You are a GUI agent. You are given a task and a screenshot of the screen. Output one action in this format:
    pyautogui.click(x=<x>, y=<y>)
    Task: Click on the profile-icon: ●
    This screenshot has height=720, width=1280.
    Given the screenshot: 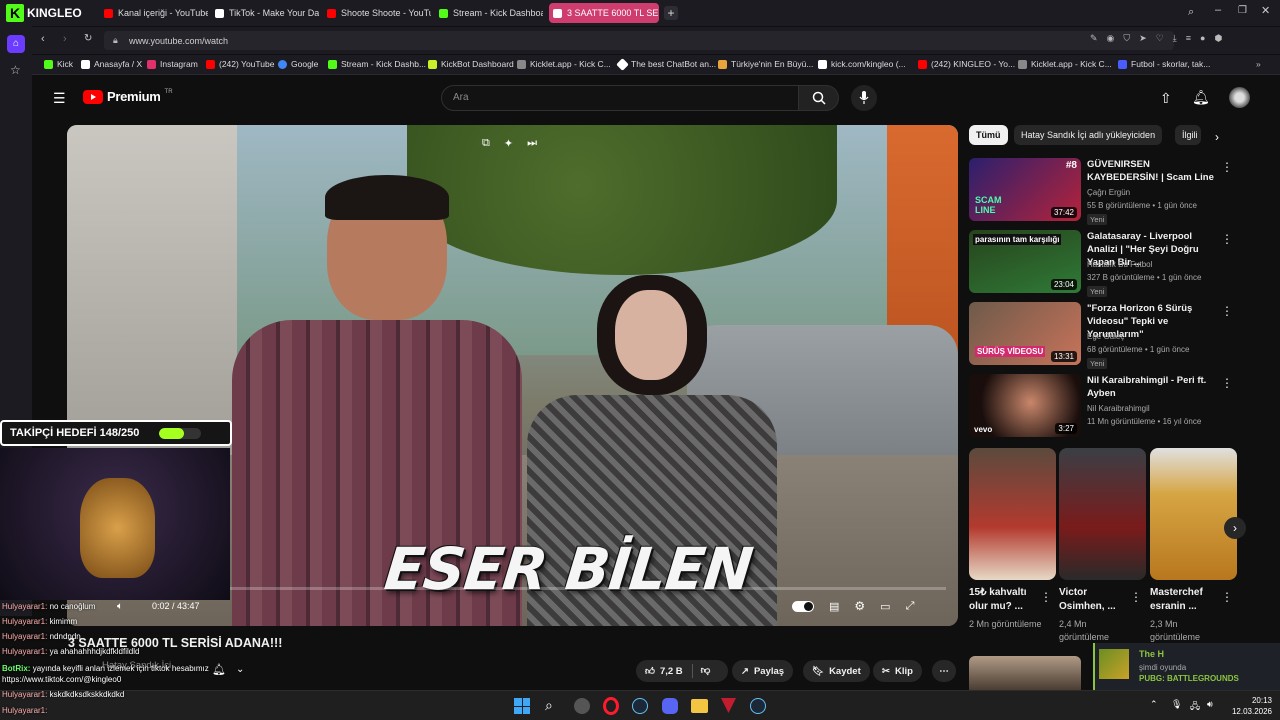 What is the action you would take?
    pyautogui.click(x=1202, y=38)
    